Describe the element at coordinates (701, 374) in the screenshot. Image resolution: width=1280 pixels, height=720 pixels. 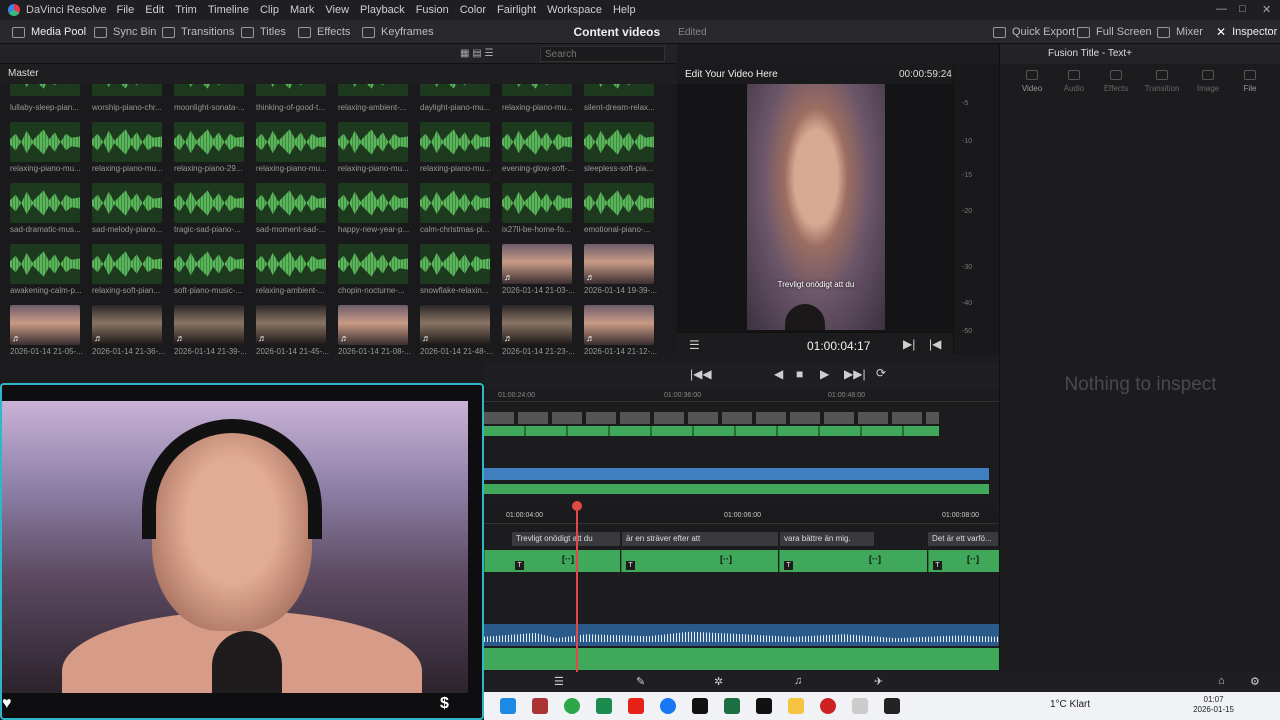
I see `go-to-start-icon: |◀◀` at that location.